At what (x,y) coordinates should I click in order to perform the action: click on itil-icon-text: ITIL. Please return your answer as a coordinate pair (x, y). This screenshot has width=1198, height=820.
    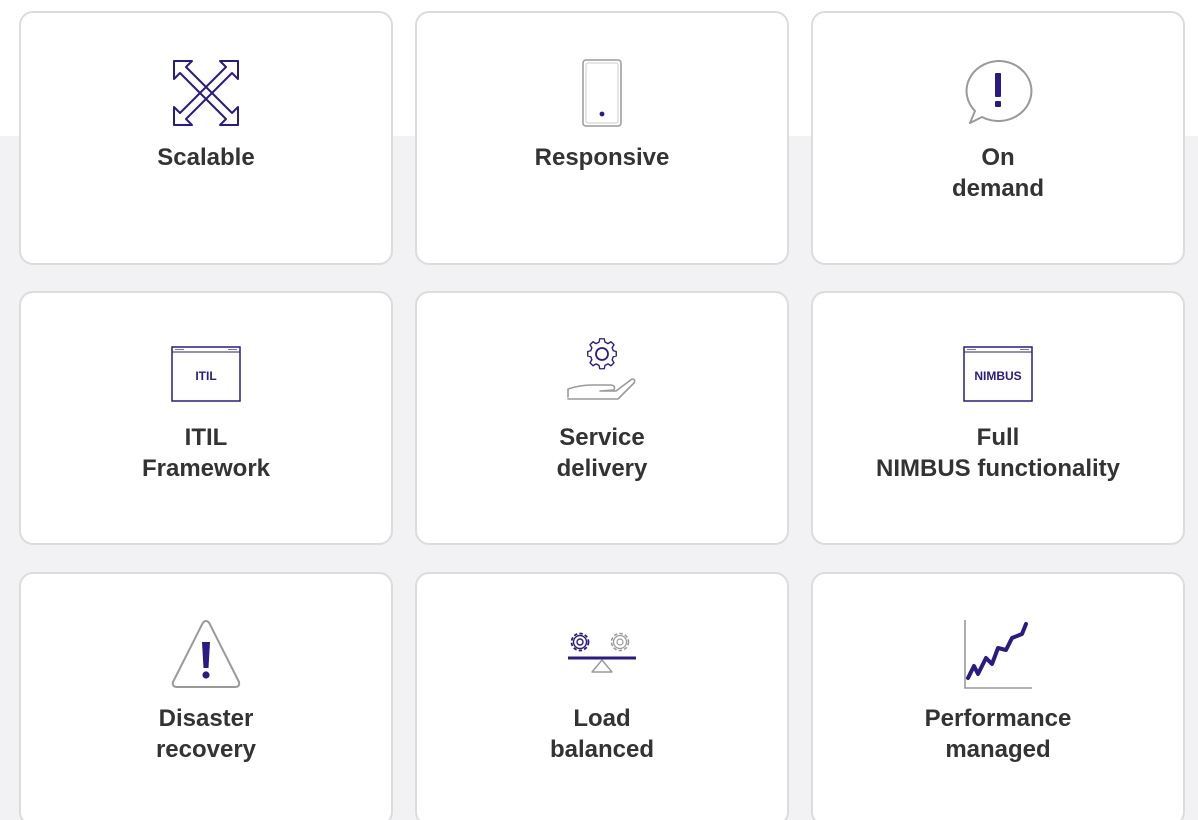
    Looking at the image, I should click on (205, 376).